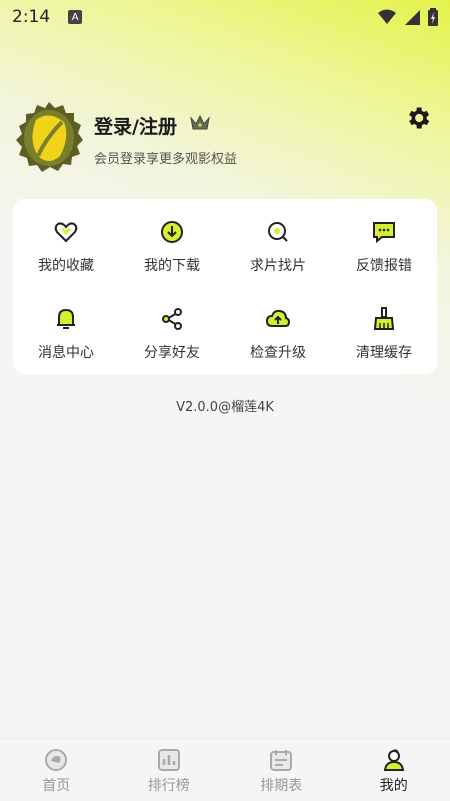  What do you see at coordinates (418, 118) in the screenshot?
I see `gear-icon` at bounding box center [418, 118].